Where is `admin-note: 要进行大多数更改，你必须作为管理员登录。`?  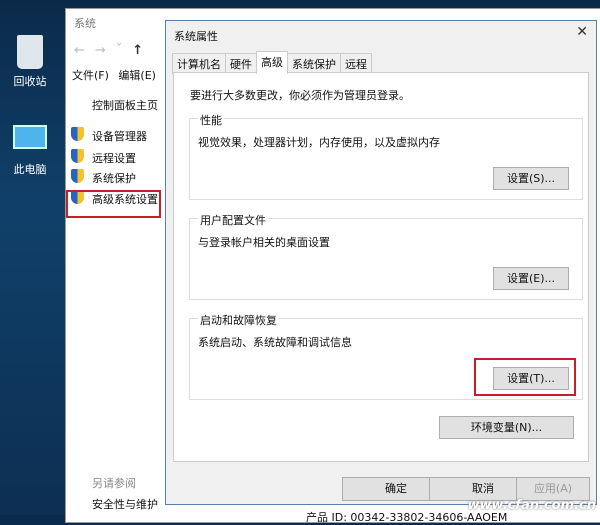
admin-note: 要进行大多数更改，你必须作为管理员登录。 is located at coordinates (300, 95).